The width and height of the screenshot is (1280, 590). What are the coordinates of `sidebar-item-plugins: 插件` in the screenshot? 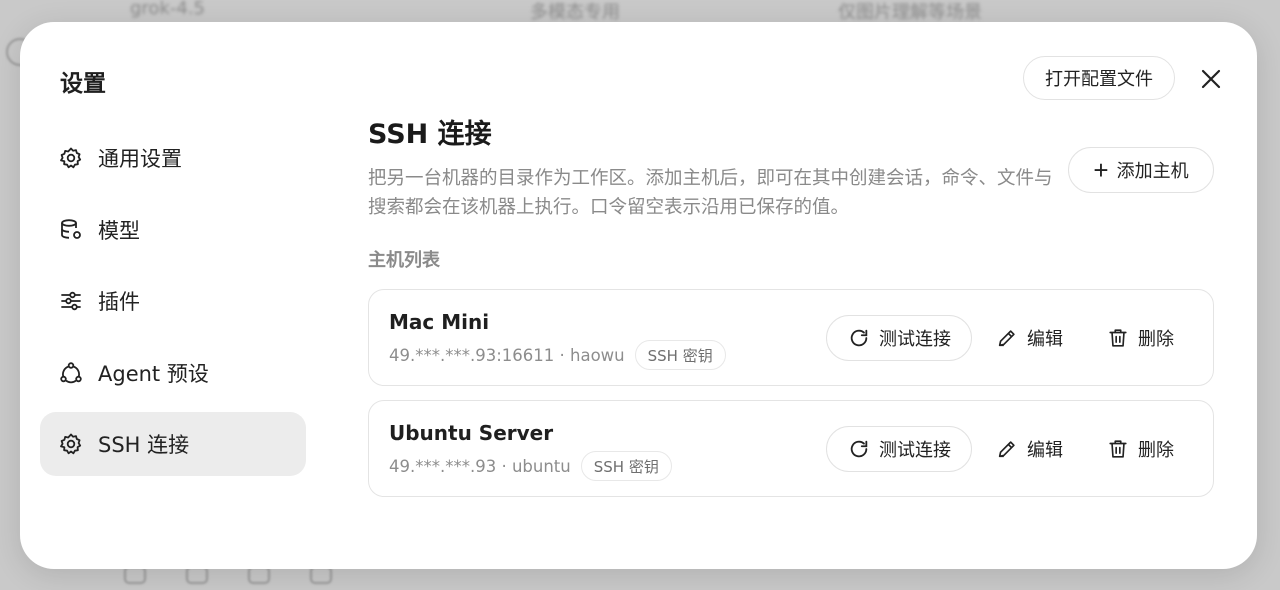 It's located at (173, 301).